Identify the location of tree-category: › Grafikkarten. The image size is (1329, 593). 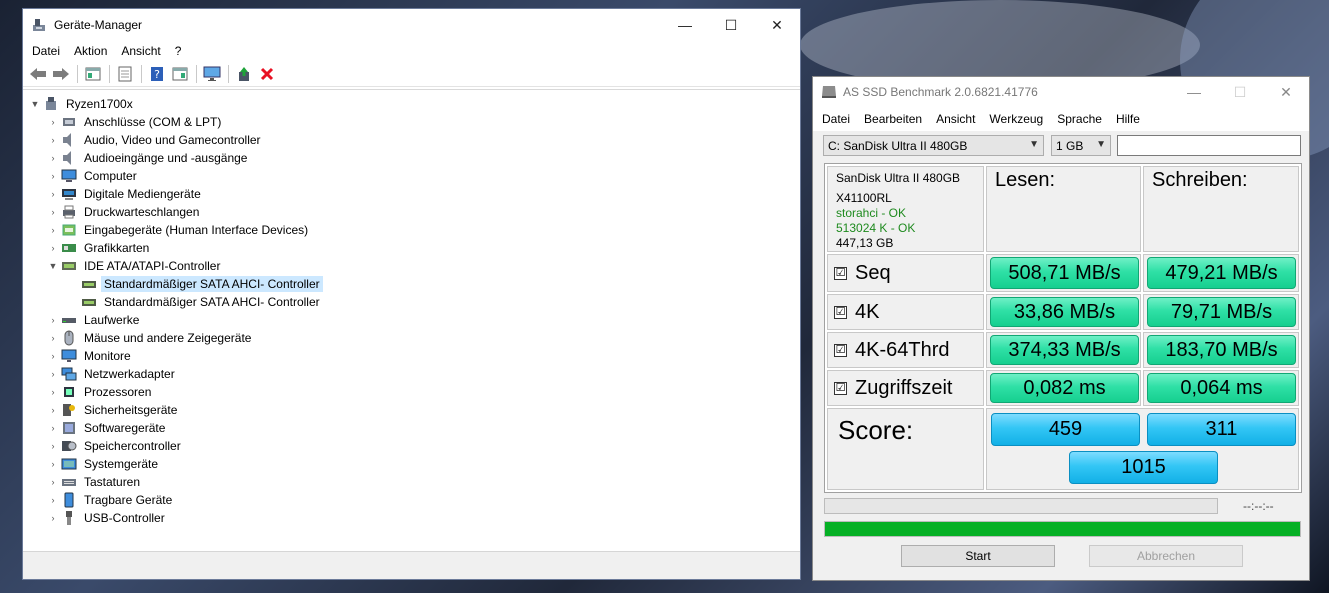
(411, 248).